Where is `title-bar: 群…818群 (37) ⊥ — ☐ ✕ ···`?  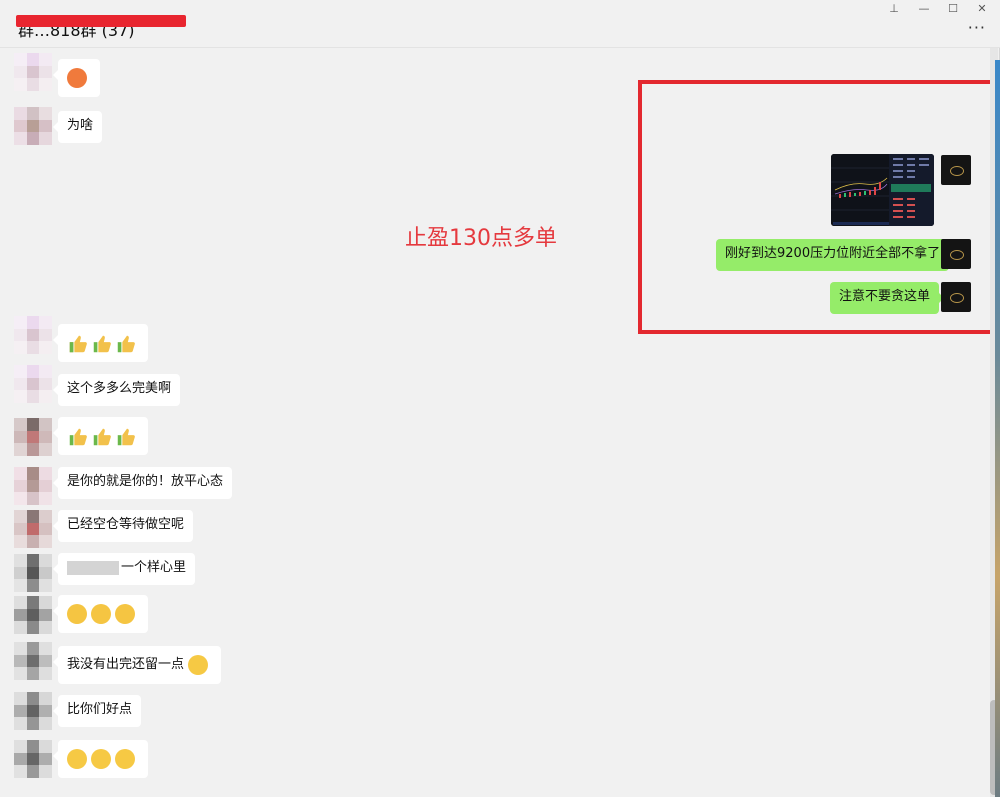
title-bar: 群…818群 (37) ⊥ — ☐ ✕ ··· is located at coordinates (500, 24).